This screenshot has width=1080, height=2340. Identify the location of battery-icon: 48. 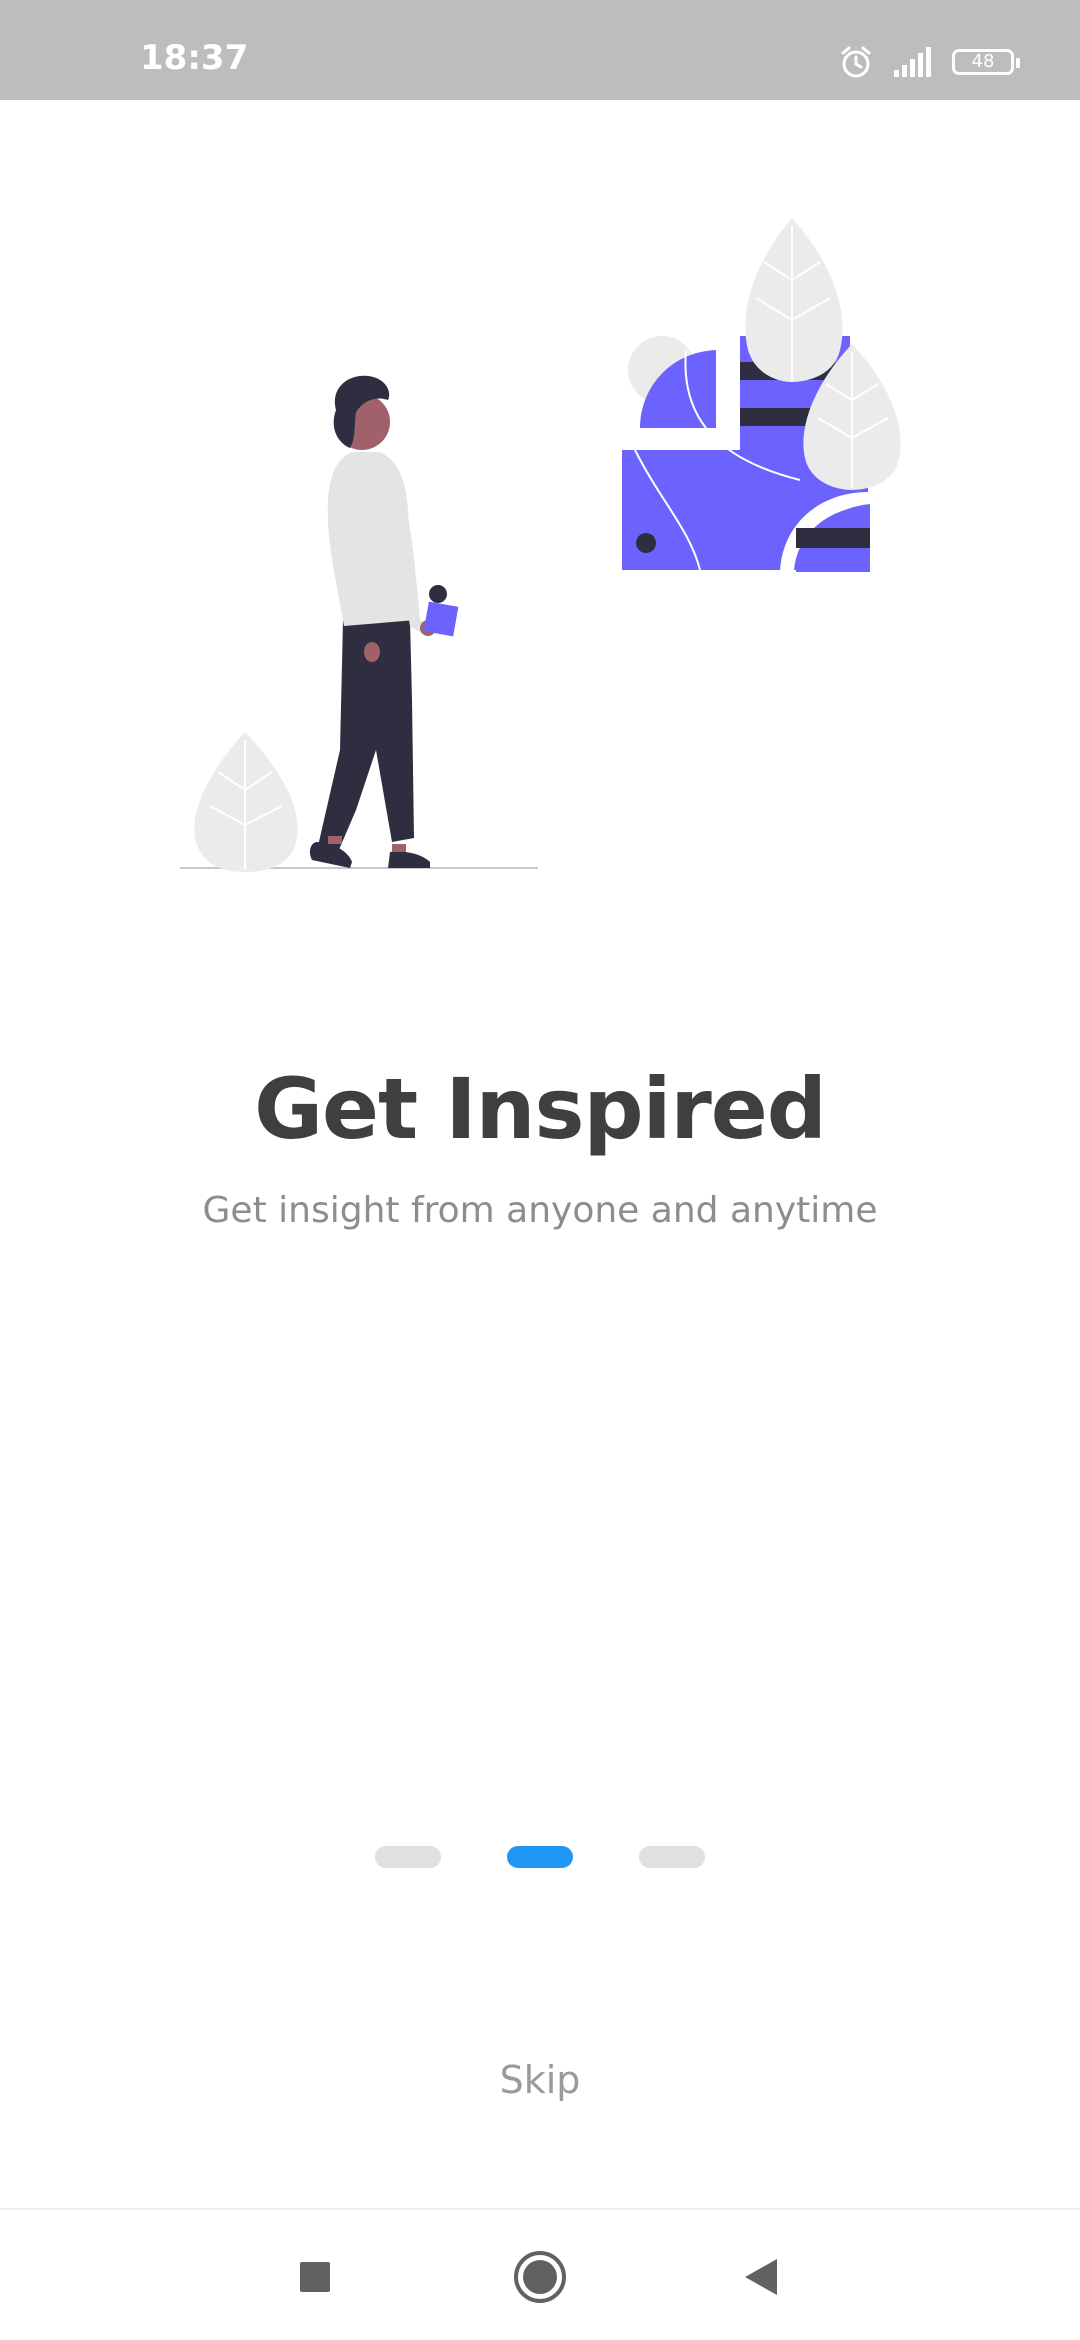
(986, 62).